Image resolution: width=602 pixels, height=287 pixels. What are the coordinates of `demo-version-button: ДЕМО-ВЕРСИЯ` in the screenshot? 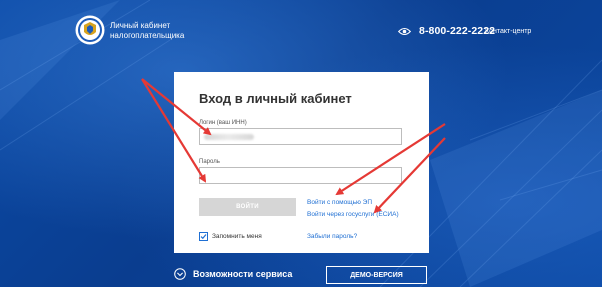 It's located at (376, 275).